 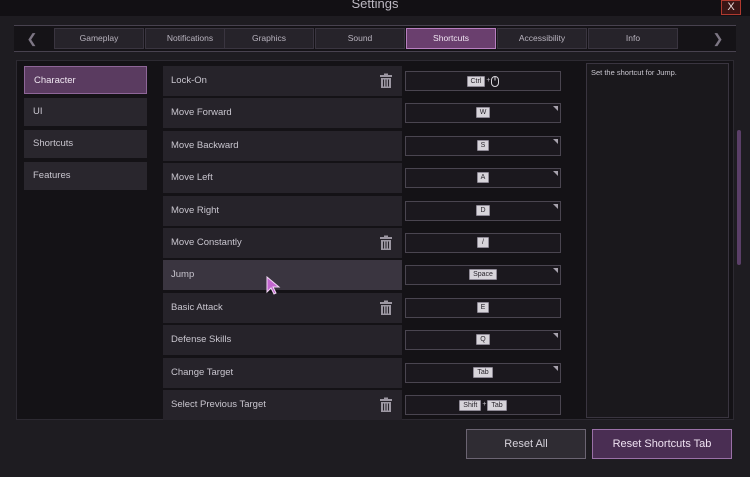 I want to click on keycap-group: Space, so click(x=483, y=275).